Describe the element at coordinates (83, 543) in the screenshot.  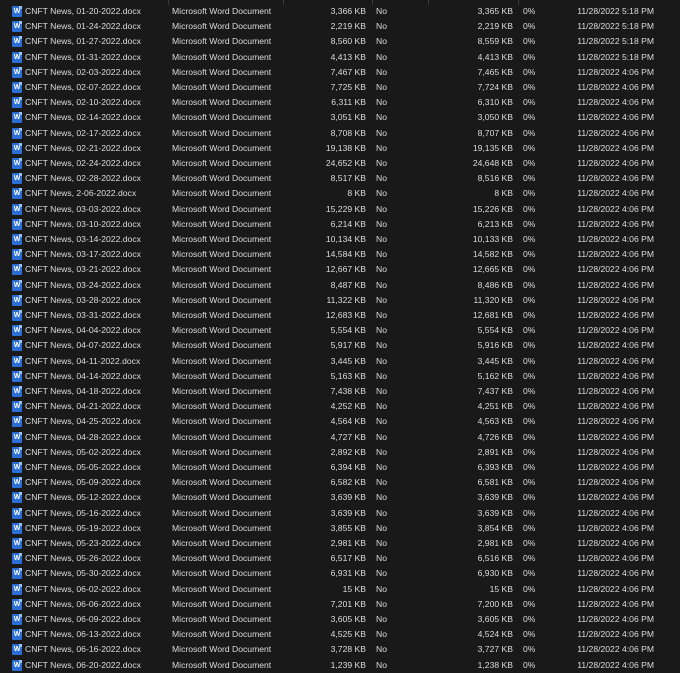
I see `file-name: CNFT News, 05-23-2022.docx` at that location.